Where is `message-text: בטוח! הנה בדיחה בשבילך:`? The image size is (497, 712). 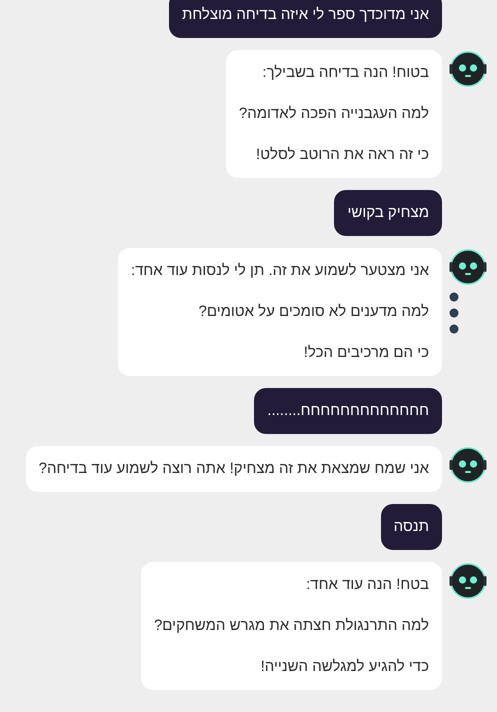 message-text: בטוח! הנה בדיחה בשבילך: is located at coordinates (345, 73).